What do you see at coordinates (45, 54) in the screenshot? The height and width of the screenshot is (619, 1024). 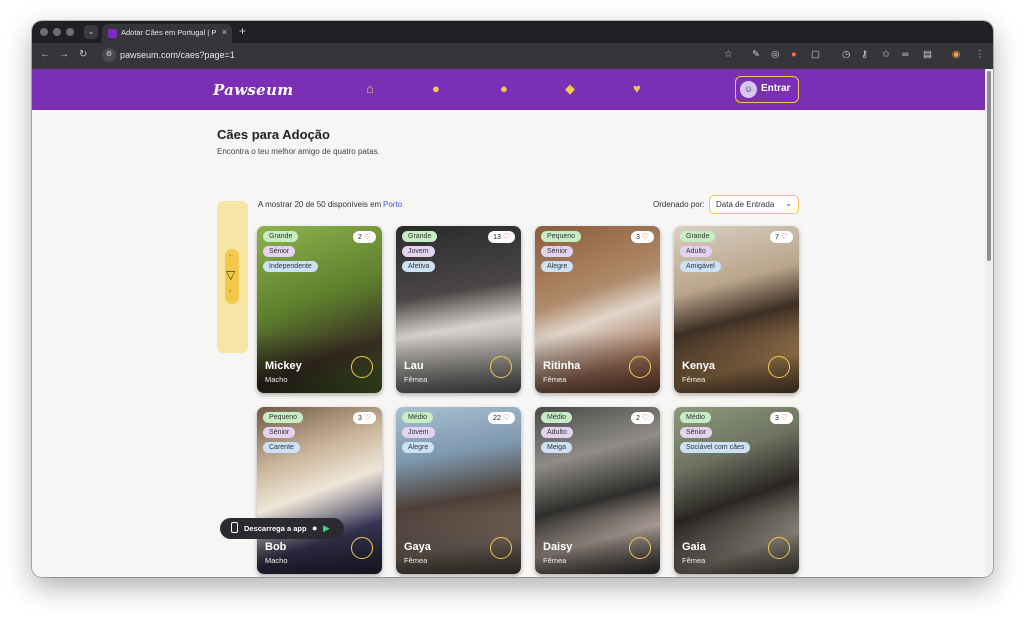 I see `back-icon: ←` at bounding box center [45, 54].